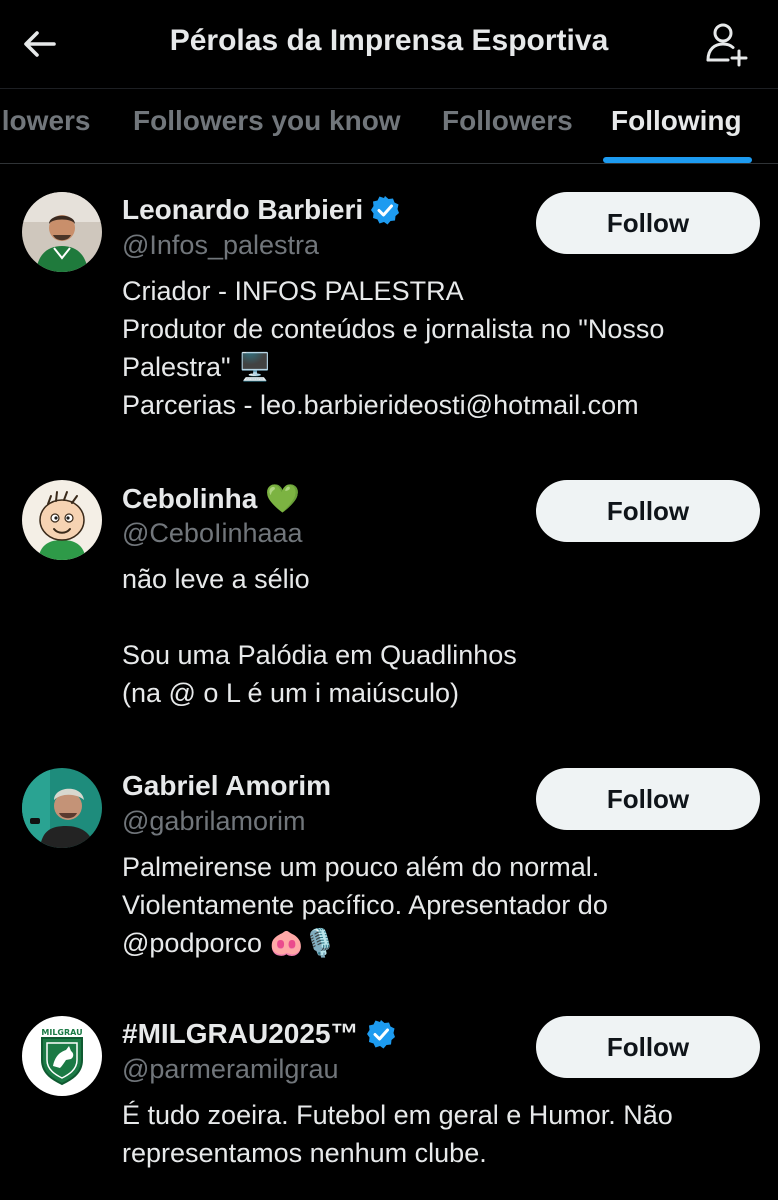  Describe the element at coordinates (62, 1056) in the screenshot. I see `avatar: MILGRAU` at that location.